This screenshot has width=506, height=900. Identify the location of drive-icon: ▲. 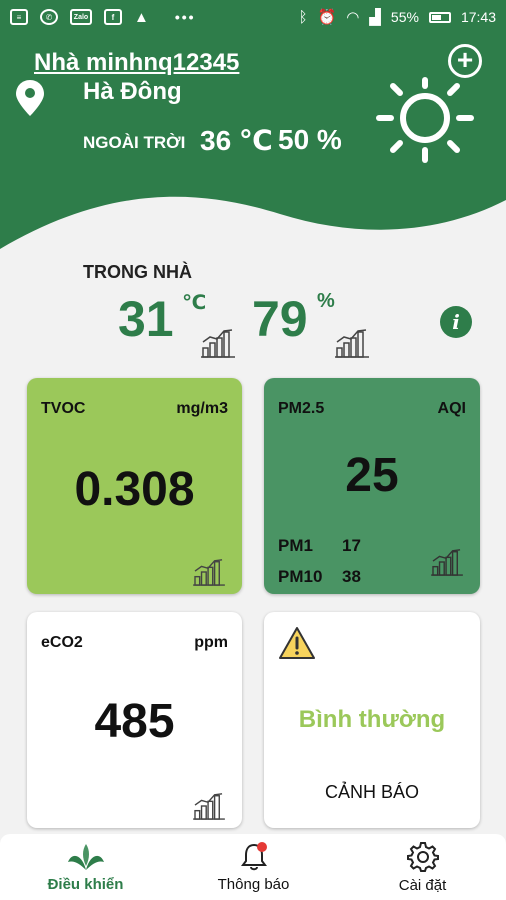
(141, 17).